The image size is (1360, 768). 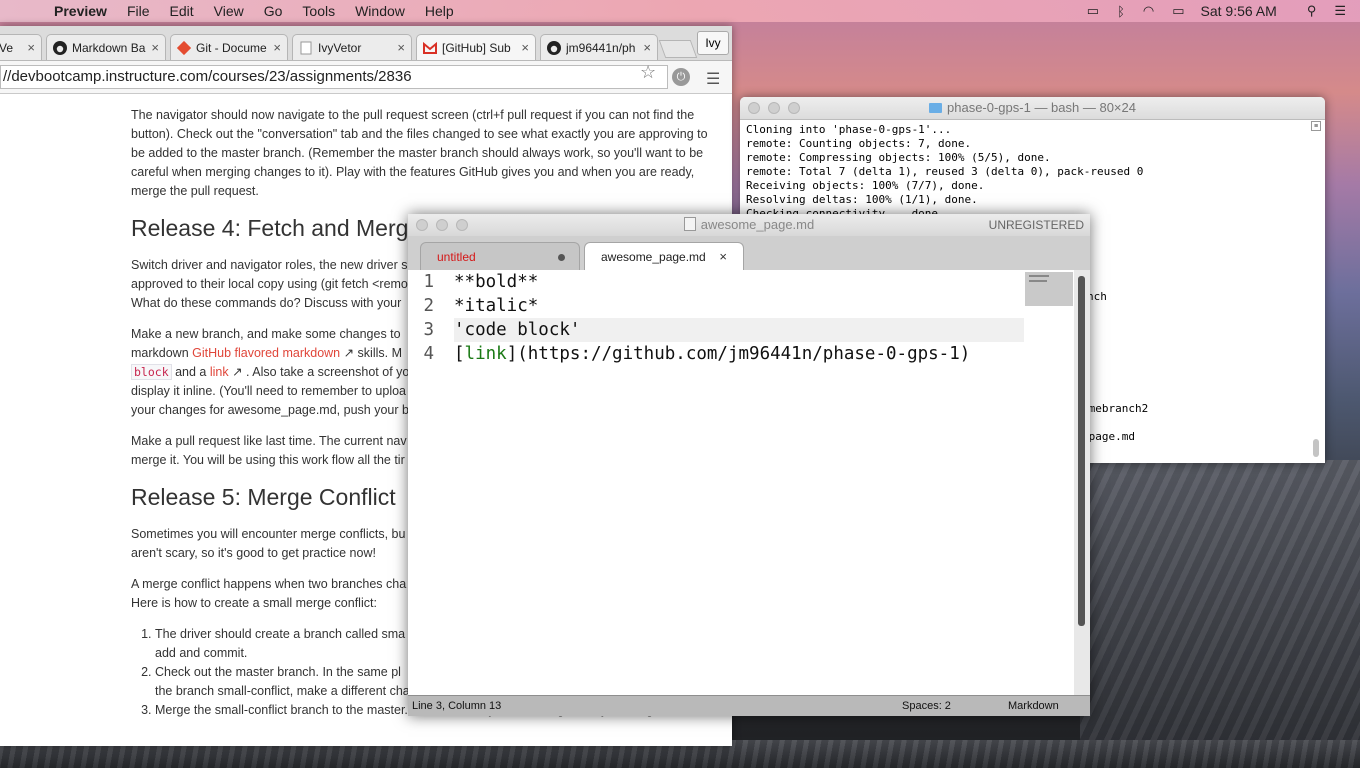 What do you see at coordinates (229, 11) in the screenshot?
I see `menu-view: View` at bounding box center [229, 11].